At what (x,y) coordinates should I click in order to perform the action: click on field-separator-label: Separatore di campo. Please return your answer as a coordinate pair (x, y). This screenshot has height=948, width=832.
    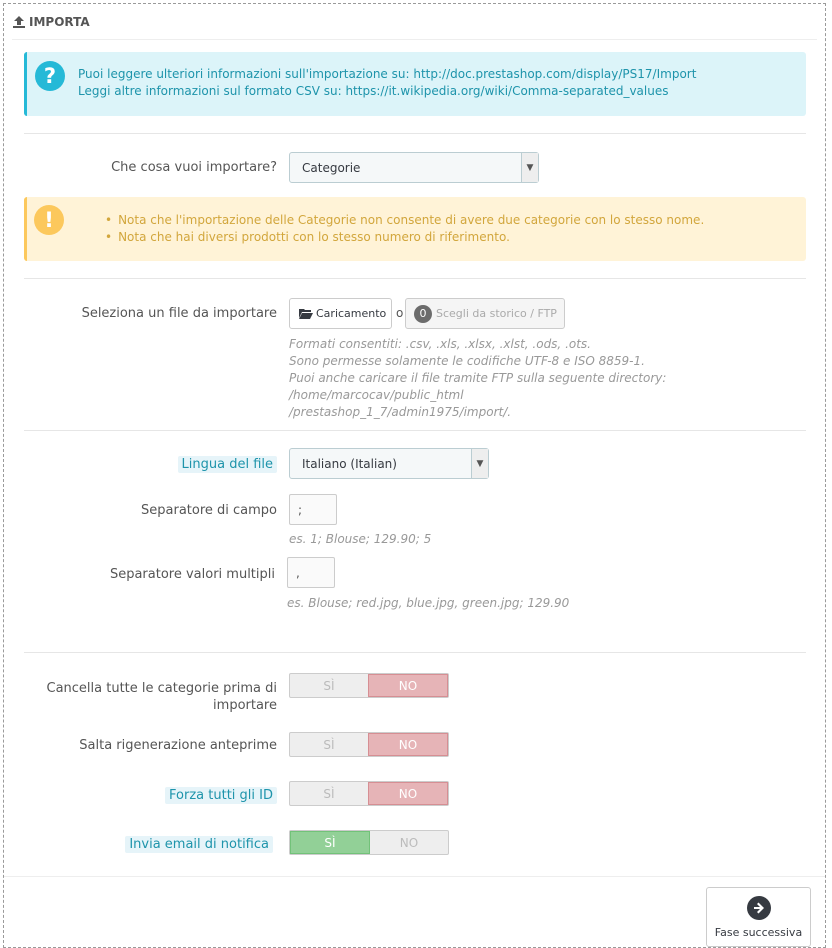
    Looking at the image, I should click on (209, 510).